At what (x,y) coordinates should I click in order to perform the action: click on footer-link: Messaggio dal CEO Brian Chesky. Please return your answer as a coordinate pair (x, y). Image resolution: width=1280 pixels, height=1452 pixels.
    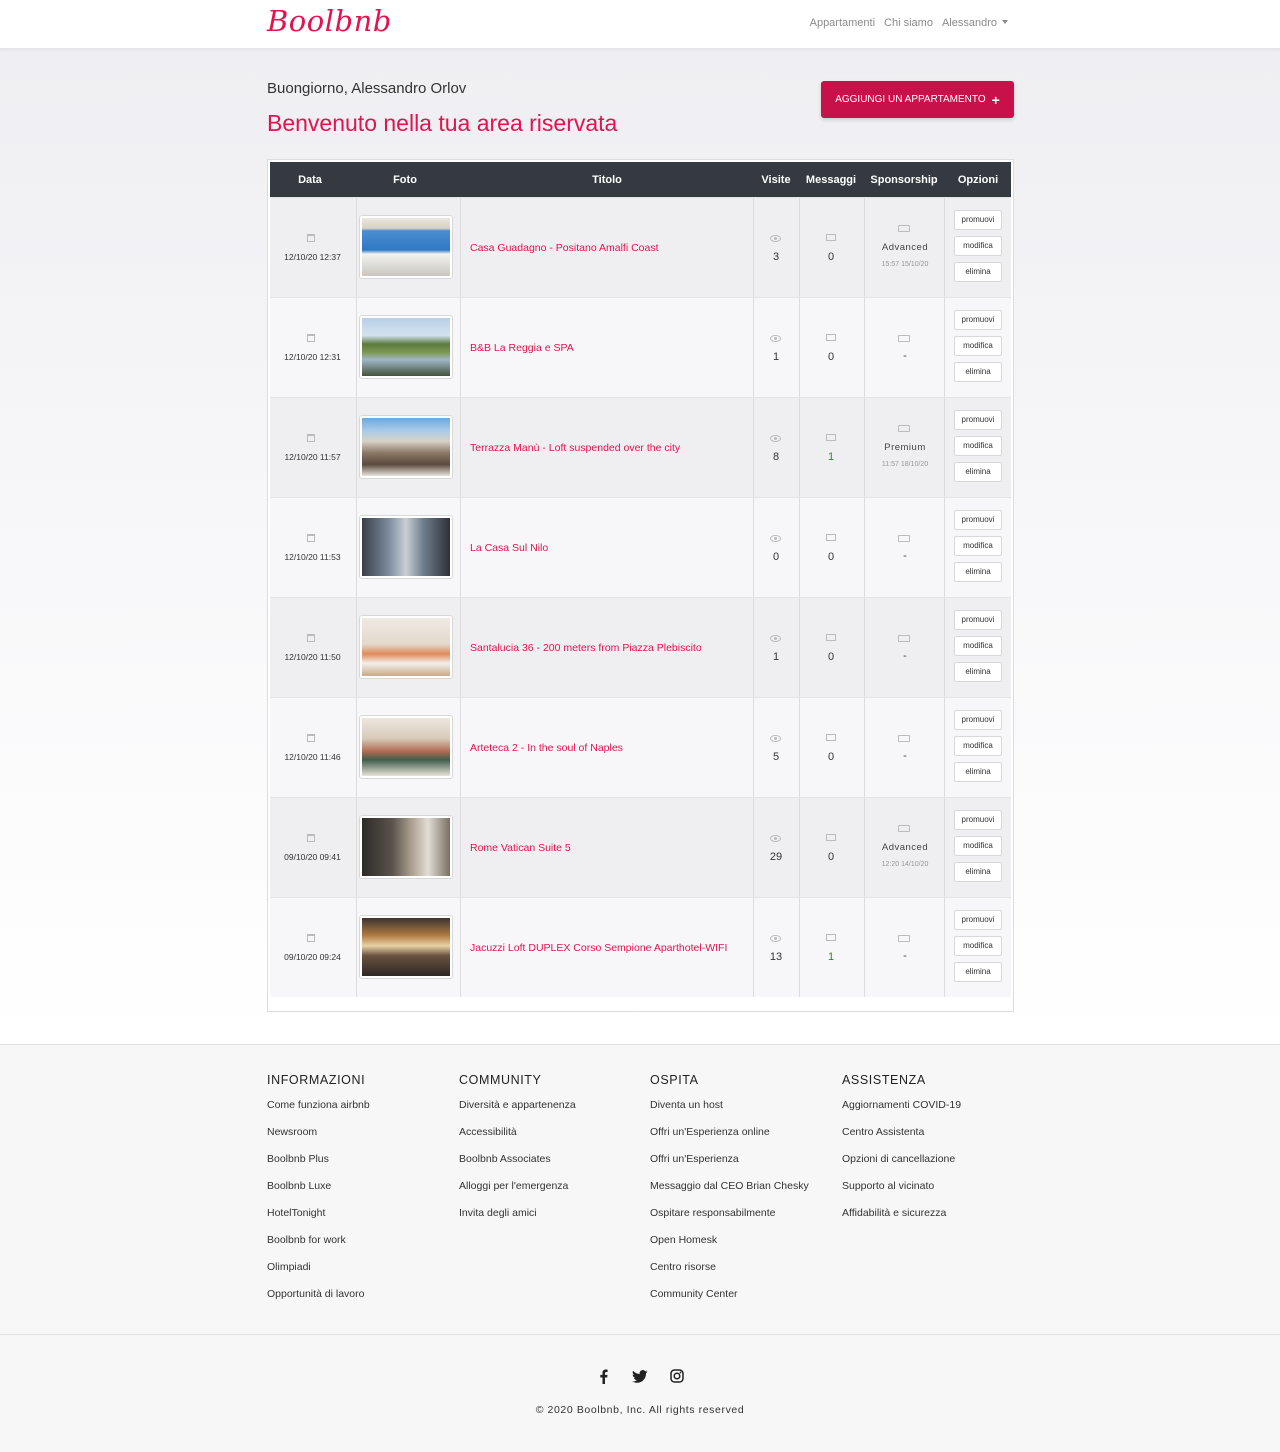
    Looking at the image, I should click on (745, 1192).